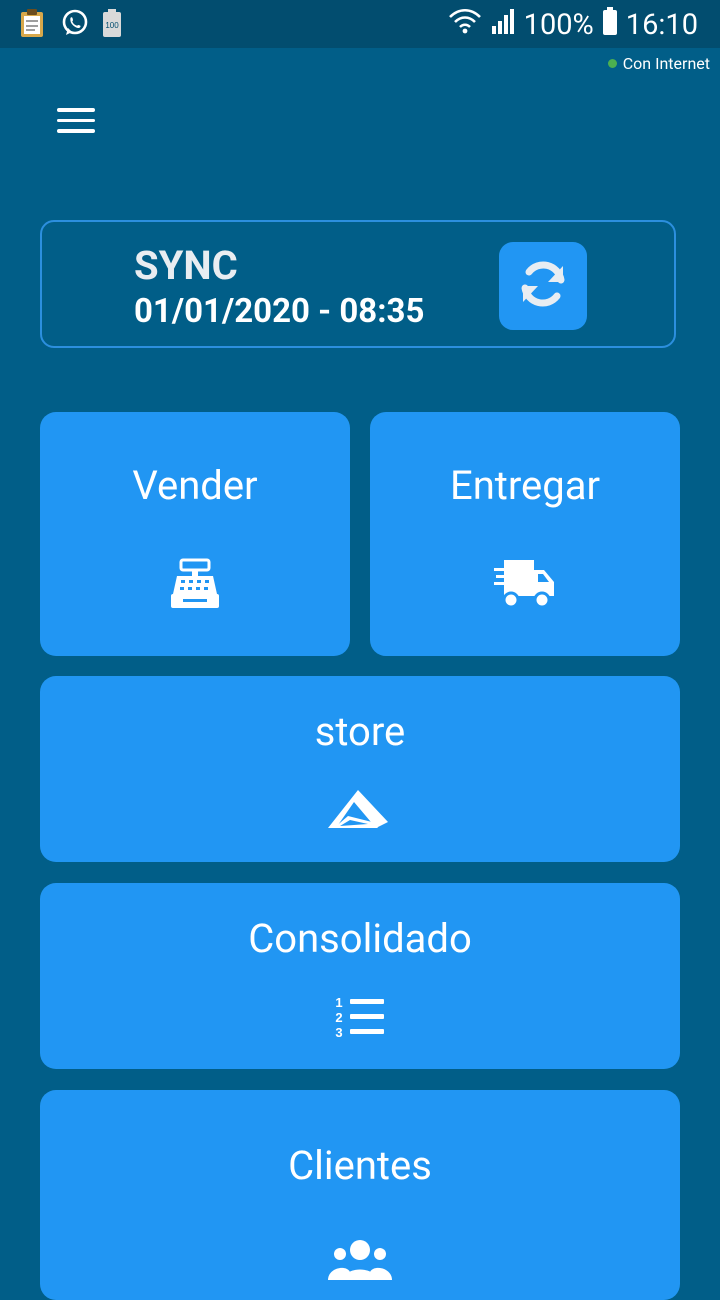 Image resolution: width=720 pixels, height=1300 pixels. What do you see at coordinates (32, 23) in the screenshot?
I see `clipboard-icon` at bounding box center [32, 23].